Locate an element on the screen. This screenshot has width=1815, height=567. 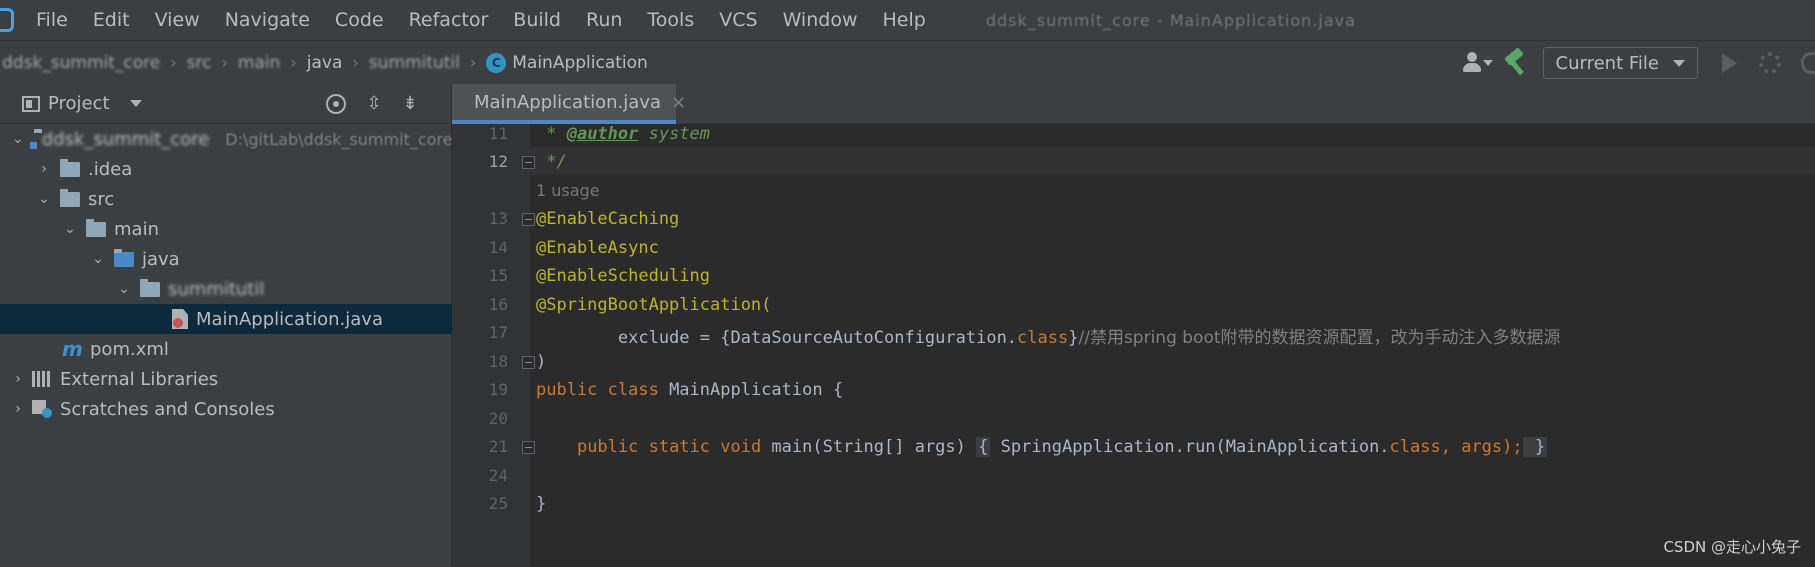
tree-item-label: src is located at coordinates (101, 199).